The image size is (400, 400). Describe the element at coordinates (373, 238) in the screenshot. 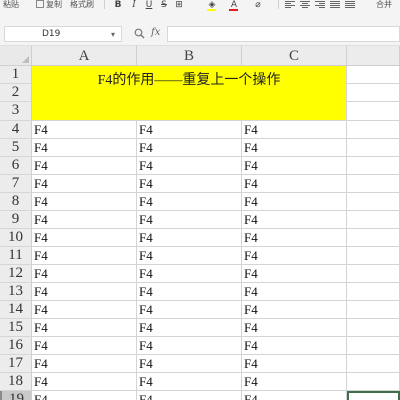

I see `cell-d10` at that location.